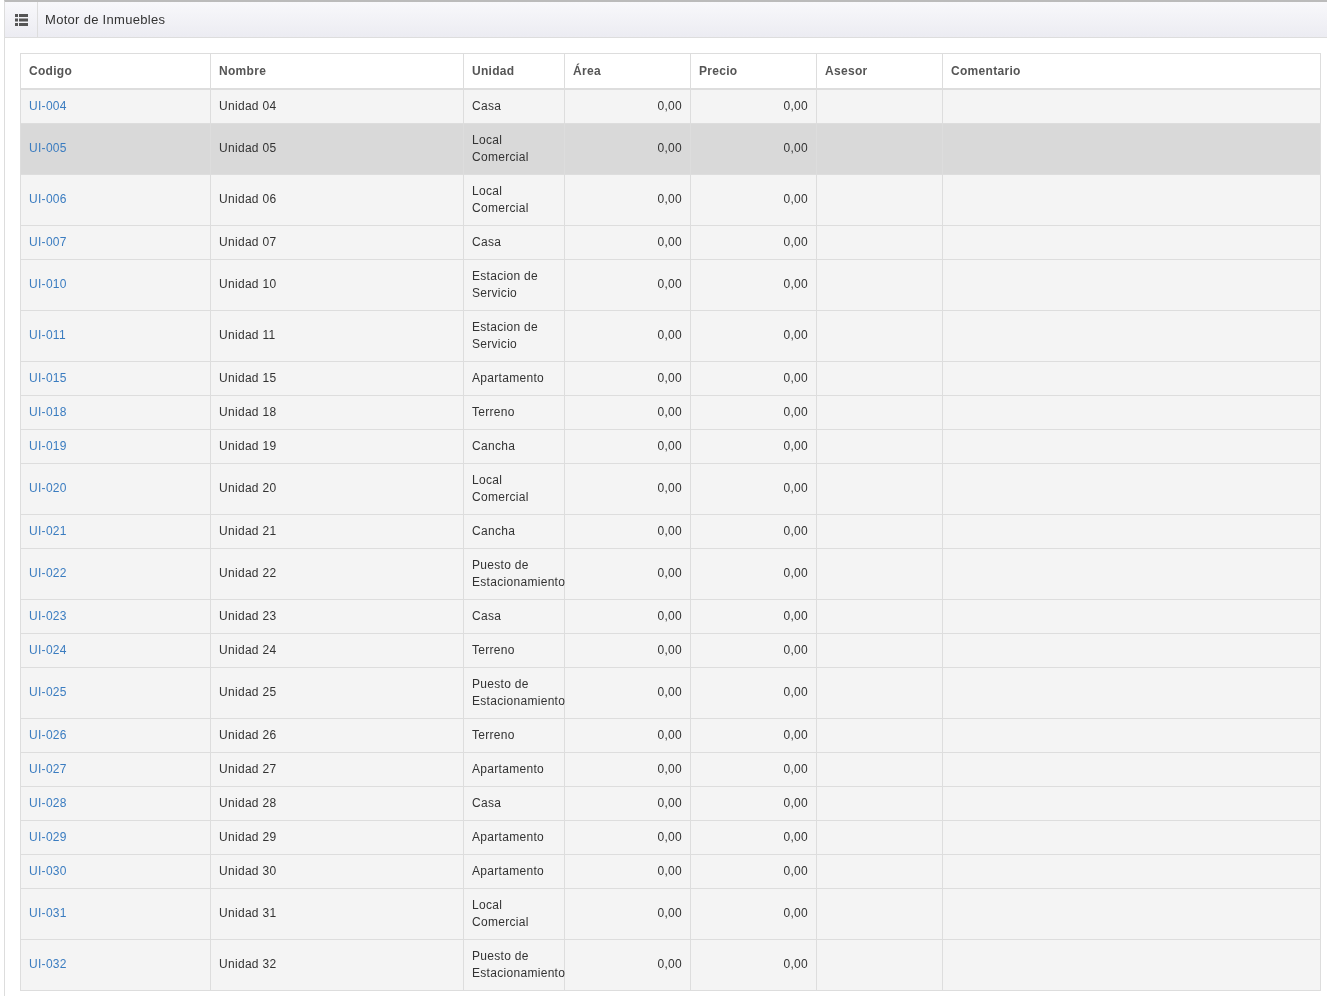 The width and height of the screenshot is (1327, 996). I want to click on unit-code-link: UI-026, so click(48, 734).